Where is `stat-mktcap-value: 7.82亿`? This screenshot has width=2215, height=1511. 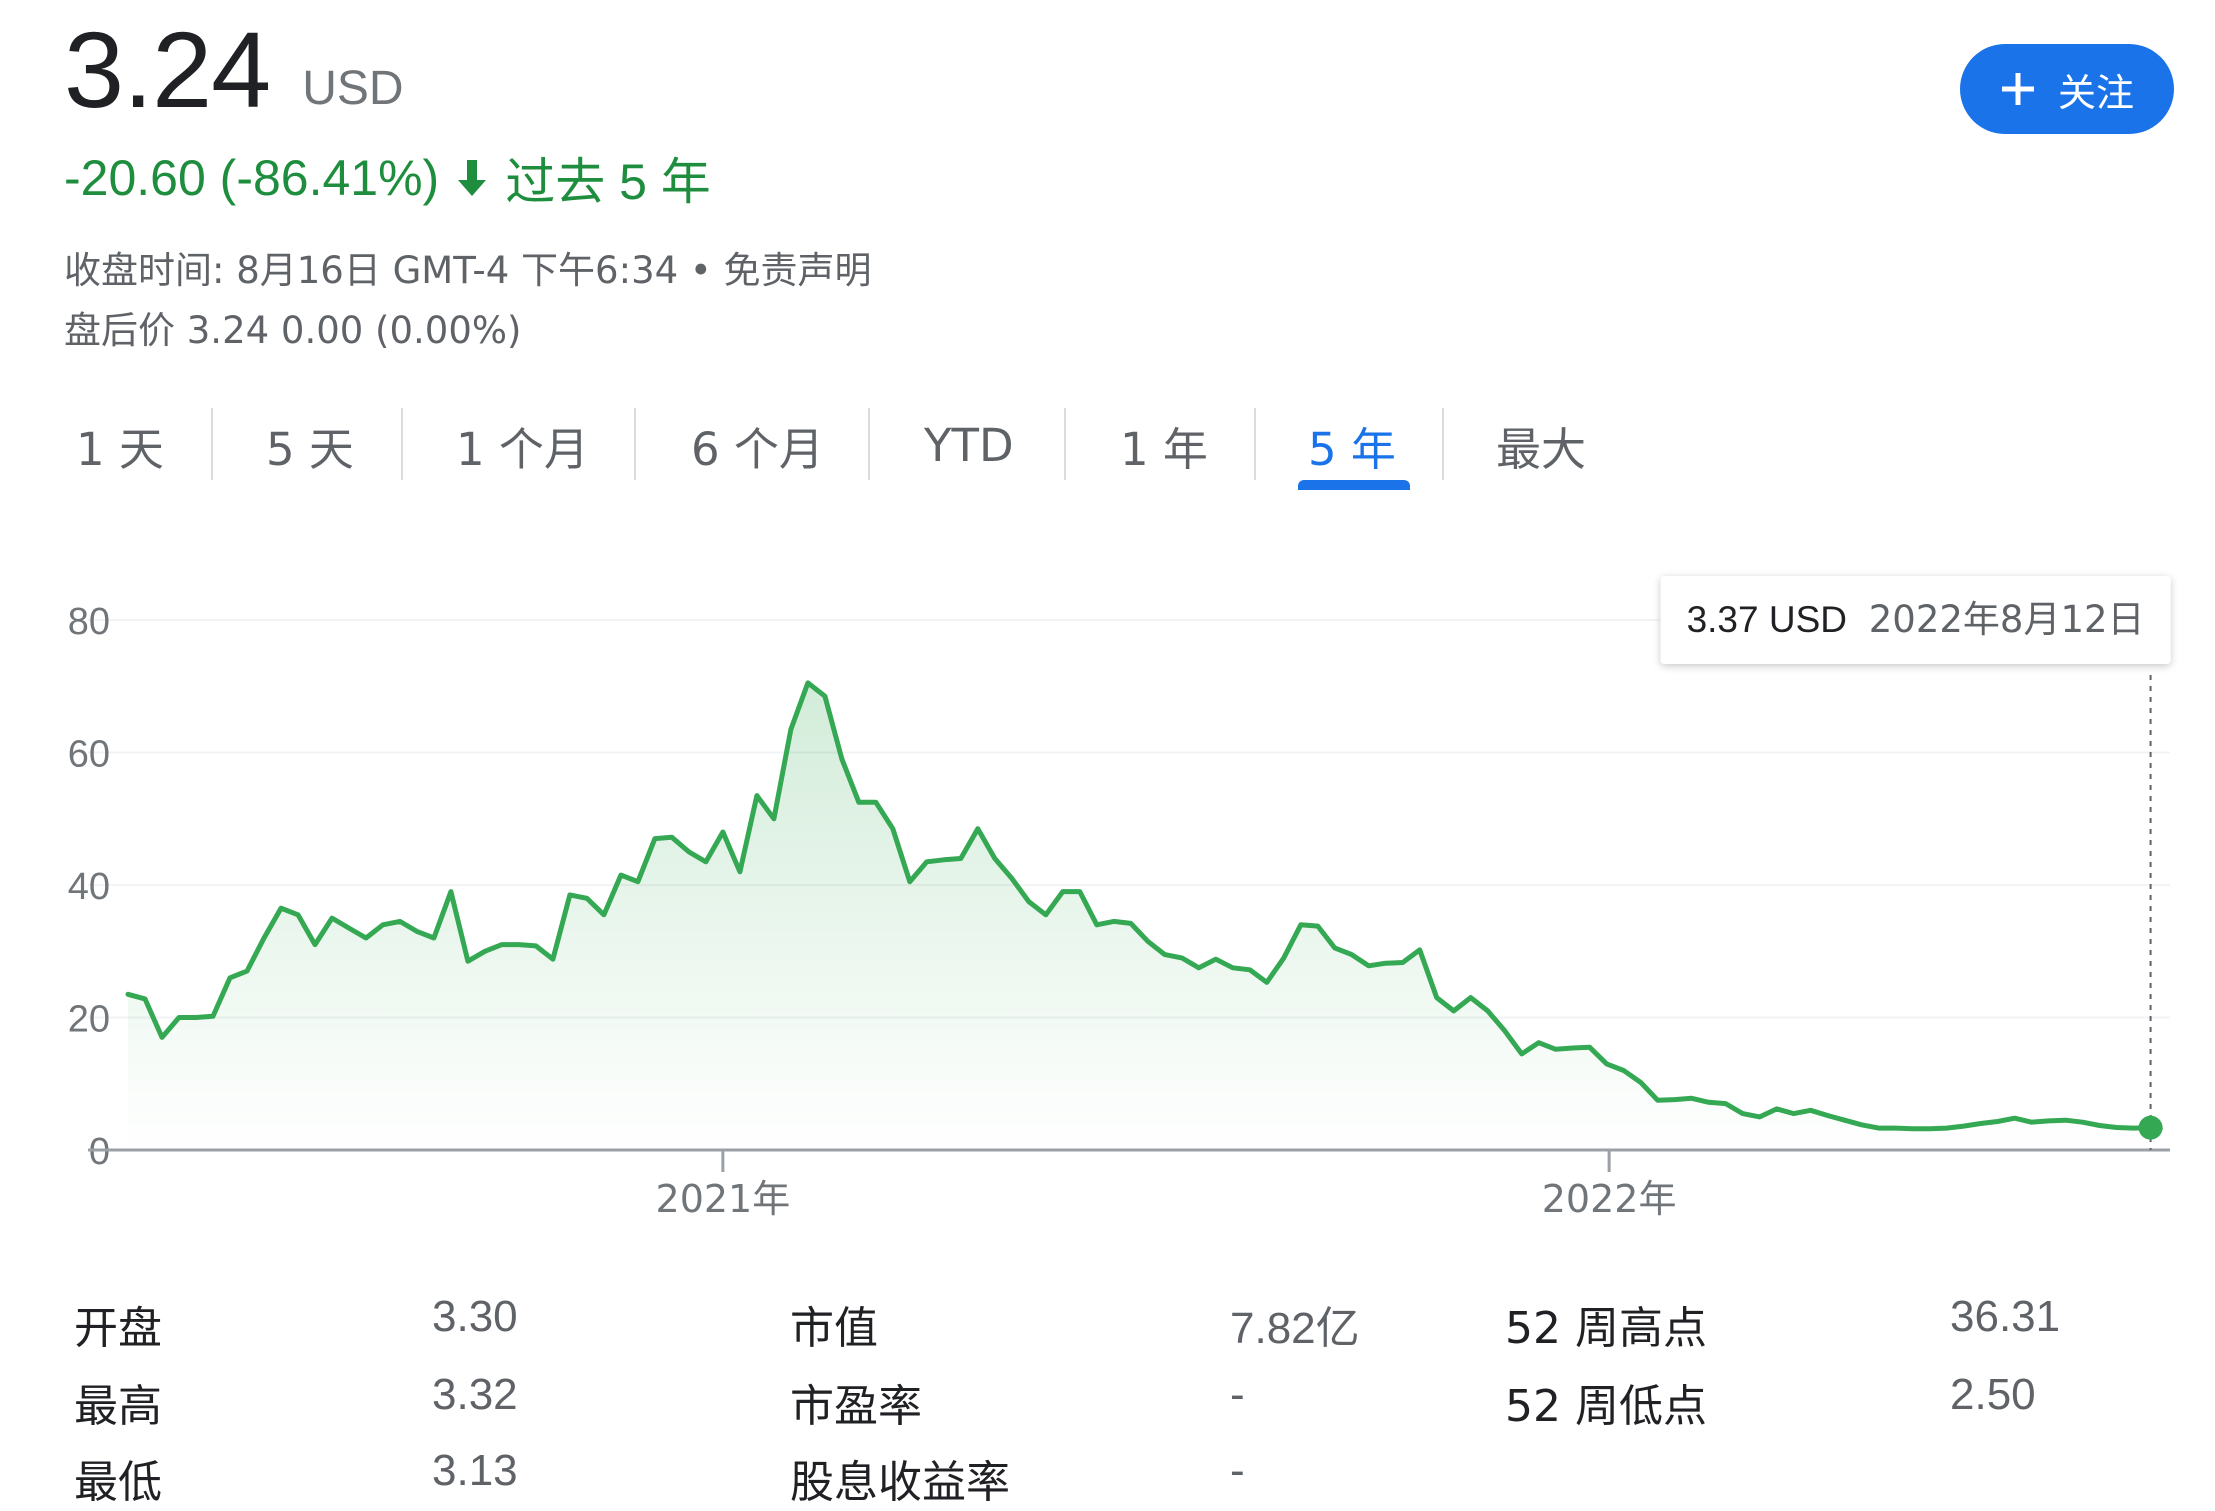 stat-mktcap-value: 7.82亿 is located at coordinates (1295, 1328).